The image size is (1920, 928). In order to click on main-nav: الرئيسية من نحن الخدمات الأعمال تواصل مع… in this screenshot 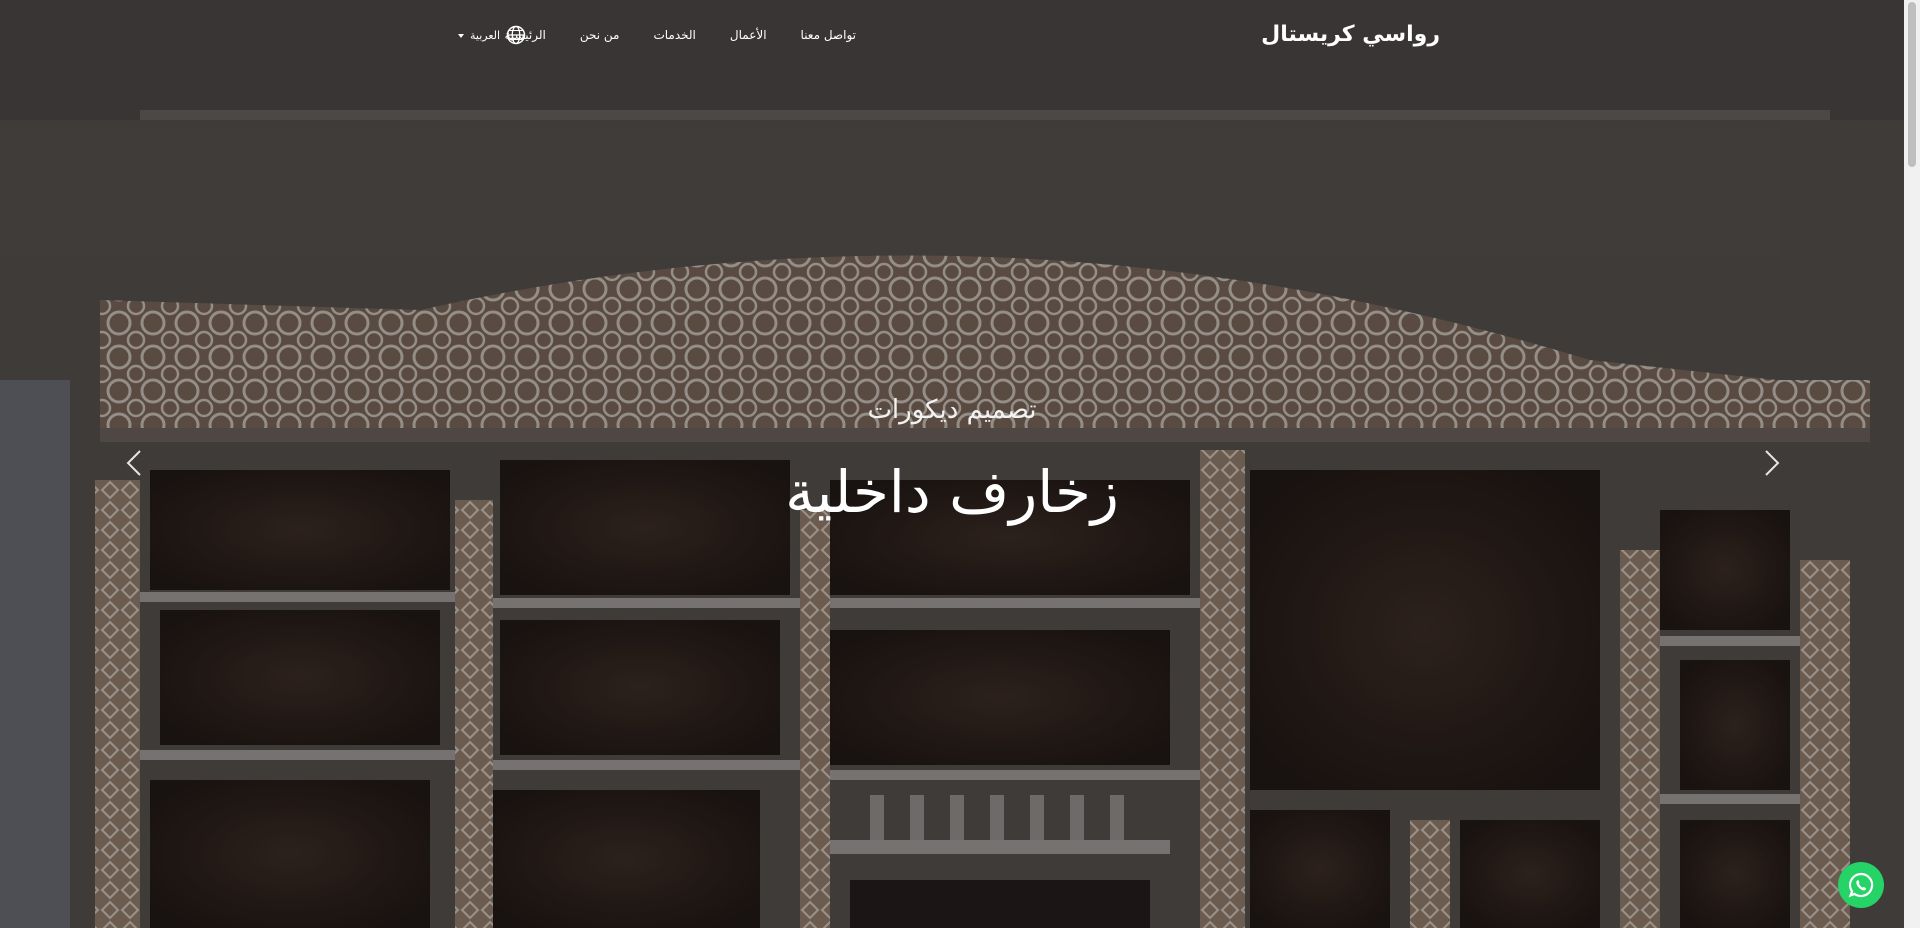, I will do `click(681, 35)`.